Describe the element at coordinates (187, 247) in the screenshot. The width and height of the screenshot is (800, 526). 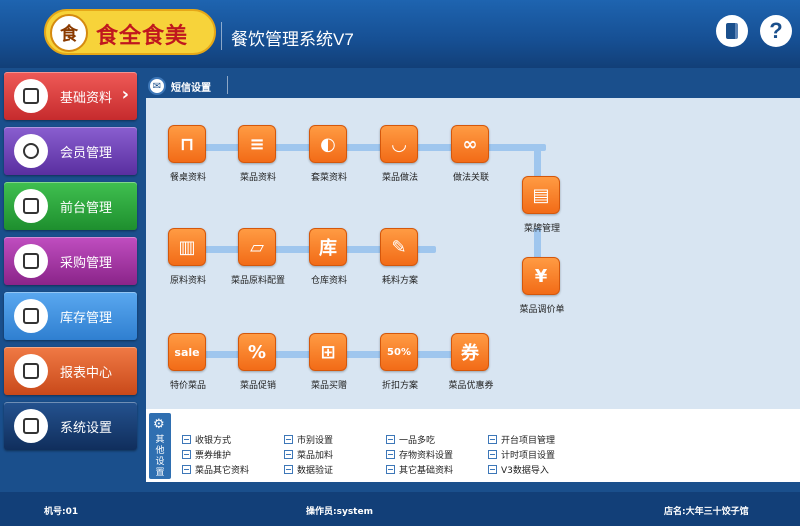
I see `book-open-icon: ▥` at that location.